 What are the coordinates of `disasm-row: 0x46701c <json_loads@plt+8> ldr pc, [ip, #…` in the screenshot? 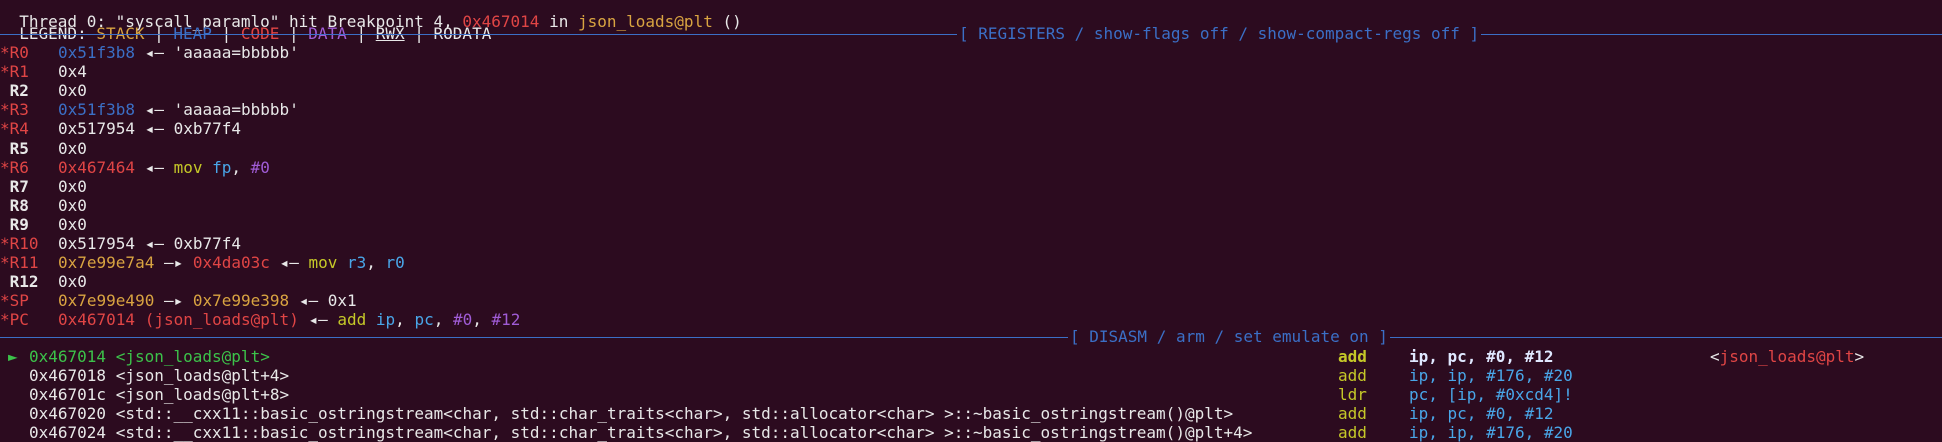 It's located at (971, 394).